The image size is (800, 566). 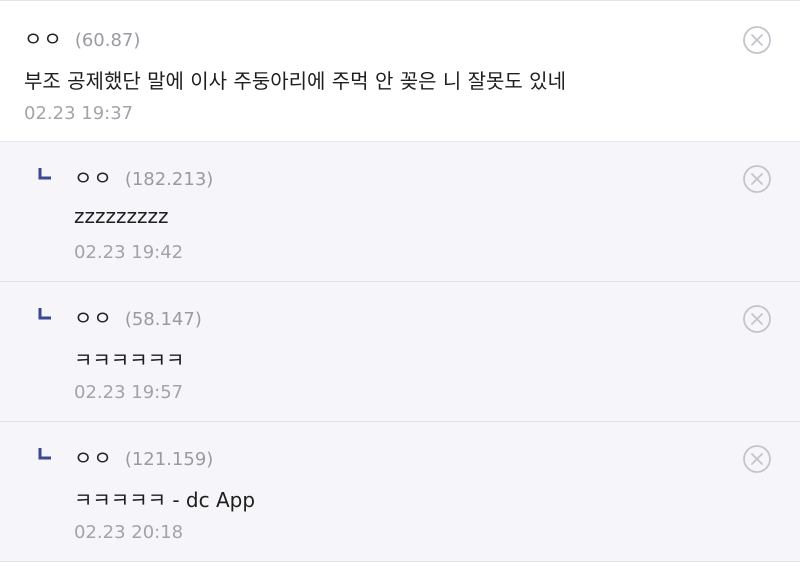 I want to click on reply-text: zzzzzzzzz, so click(x=121, y=216).